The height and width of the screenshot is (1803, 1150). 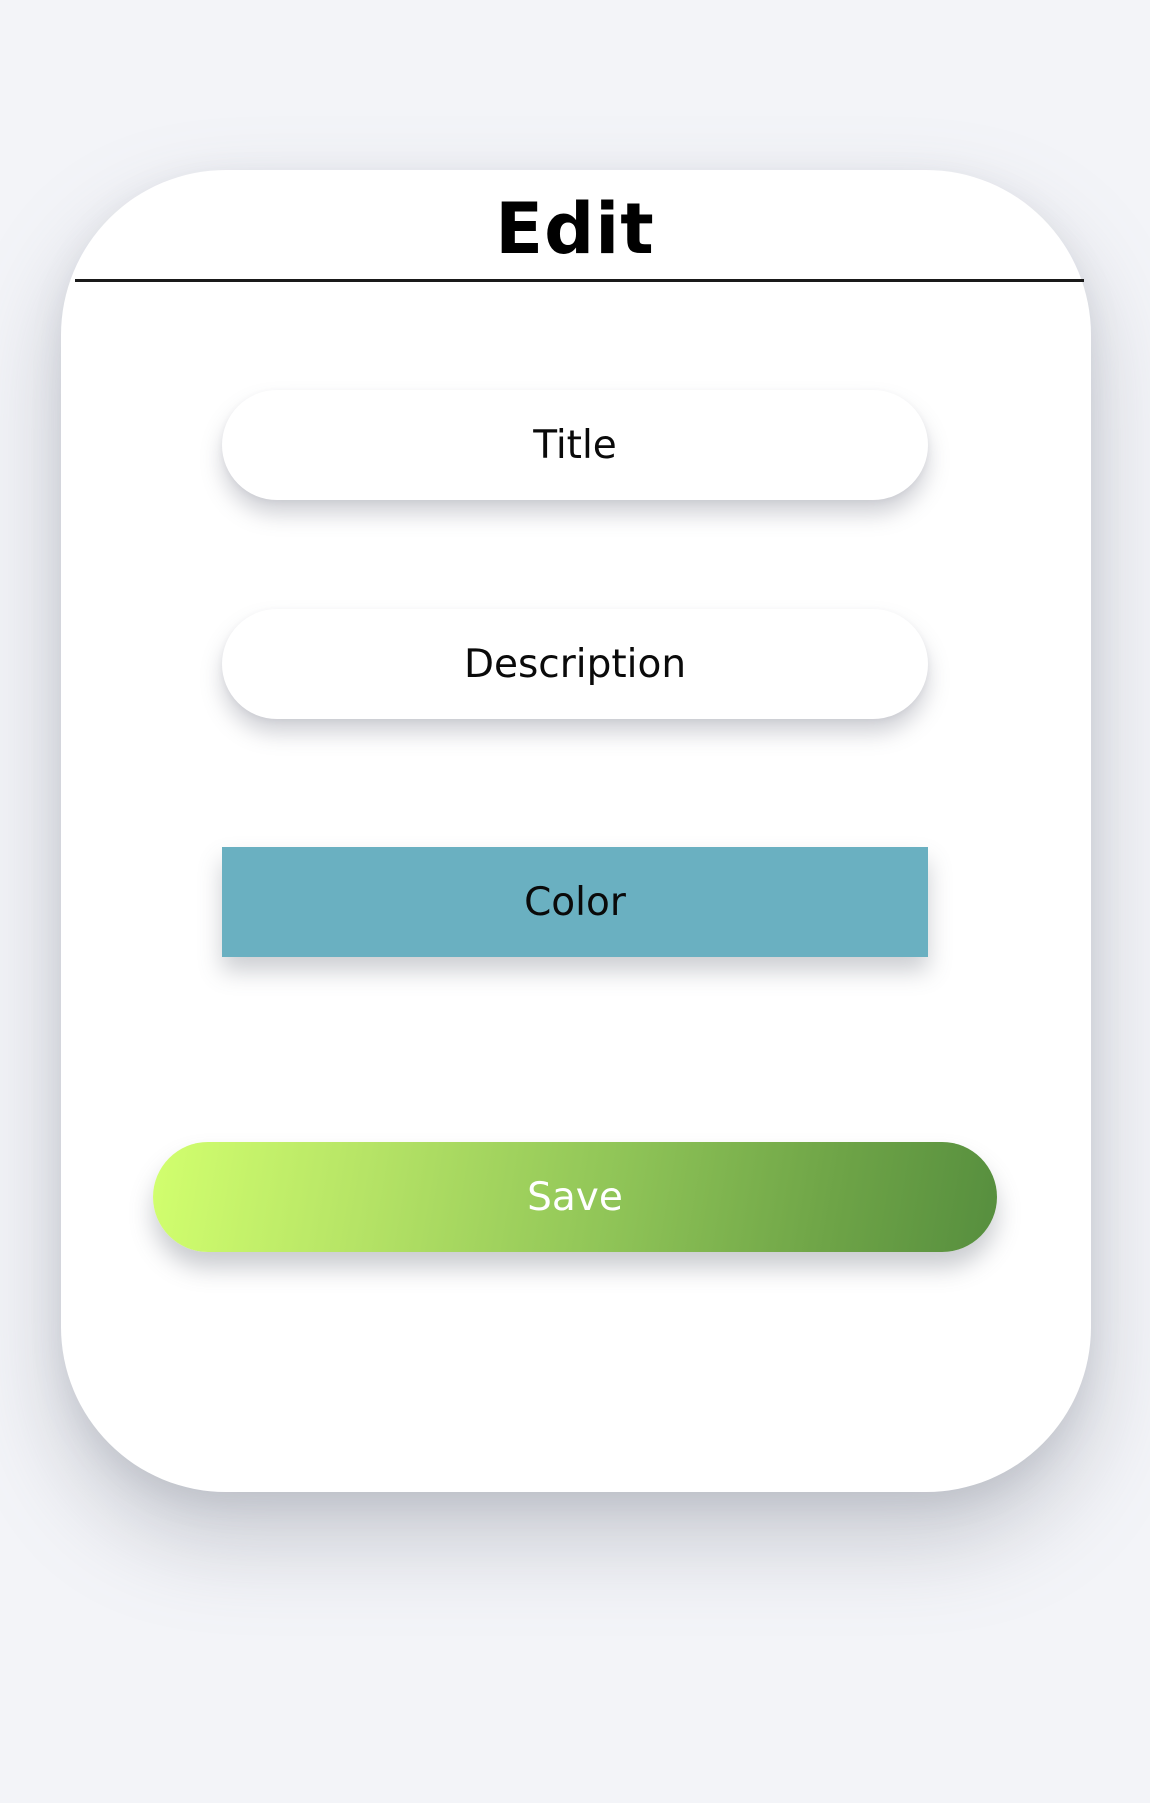 I want to click on save-button-label: Save, so click(x=575, y=1197).